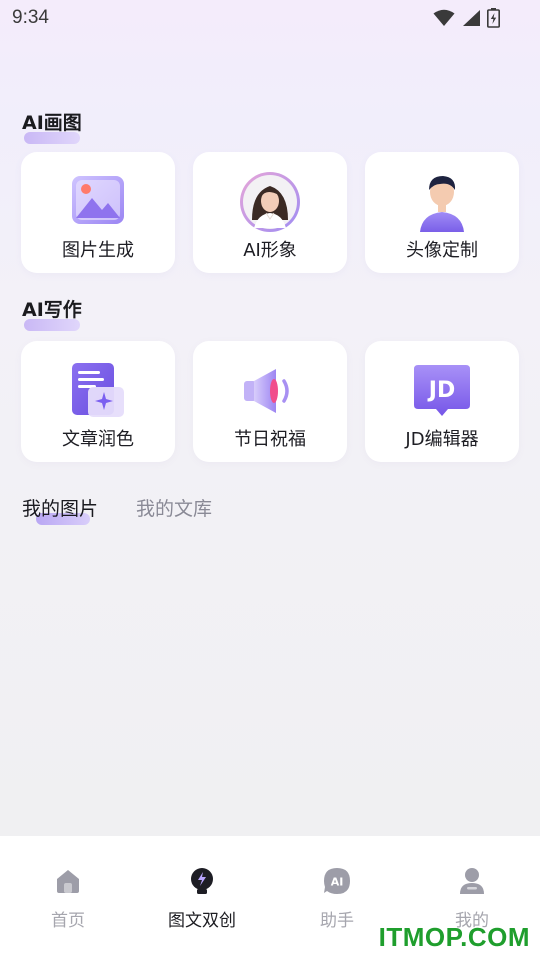  I want to click on tab-label: 我的文库, so click(174, 509).